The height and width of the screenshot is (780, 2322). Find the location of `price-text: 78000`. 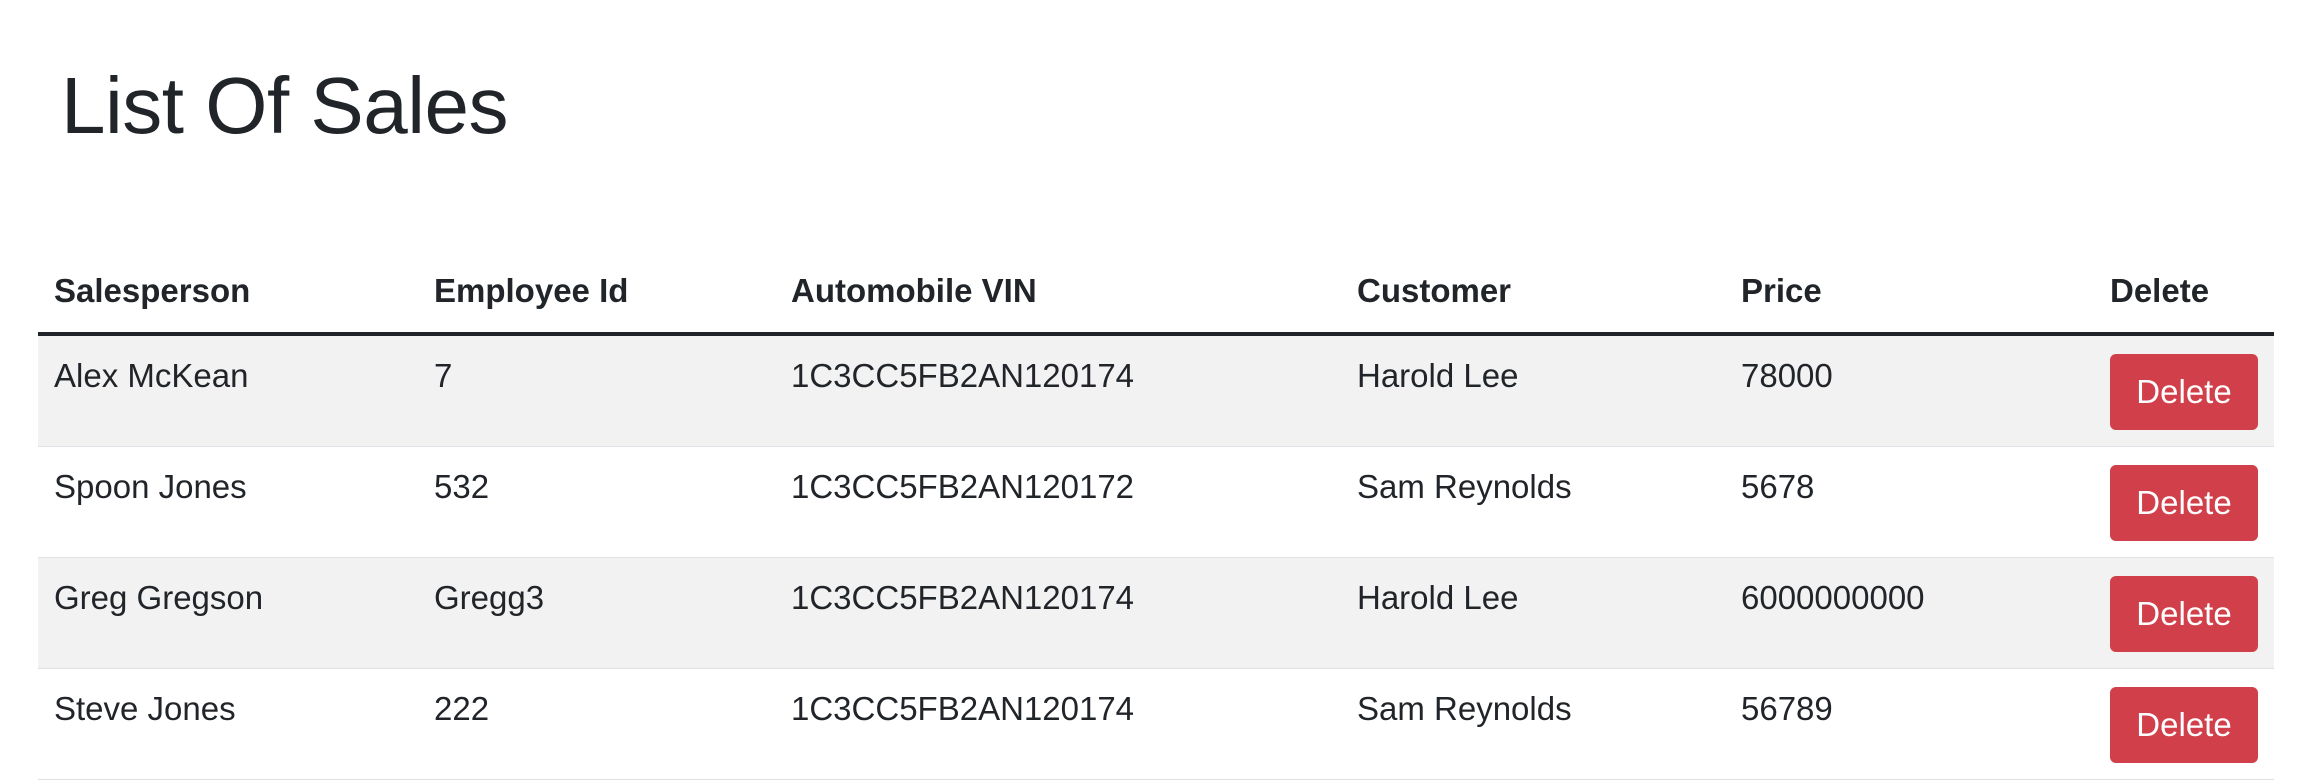

price-text: 78000 is located at coordinates (1787, 375).